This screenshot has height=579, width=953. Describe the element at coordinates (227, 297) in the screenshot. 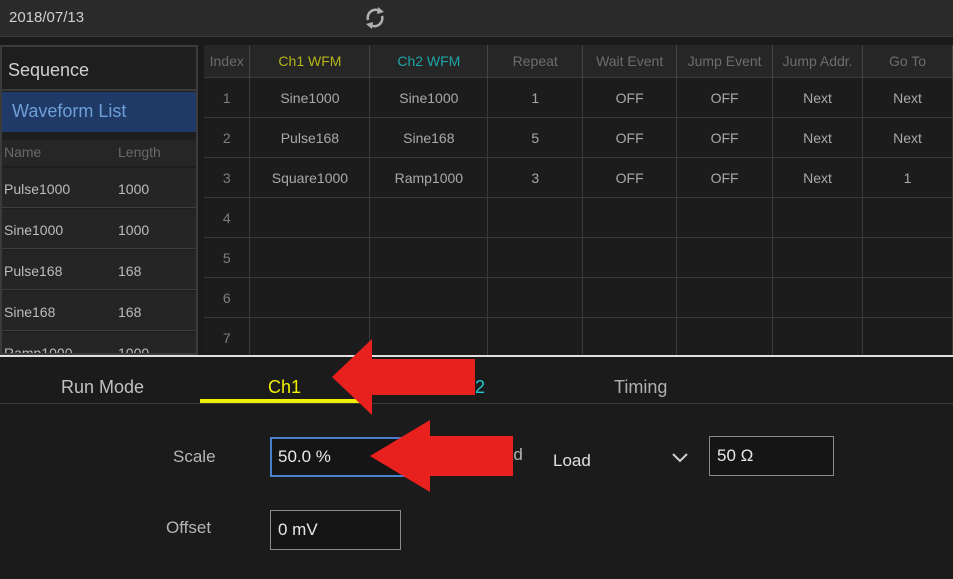

I see `row-index: 6` at that location.